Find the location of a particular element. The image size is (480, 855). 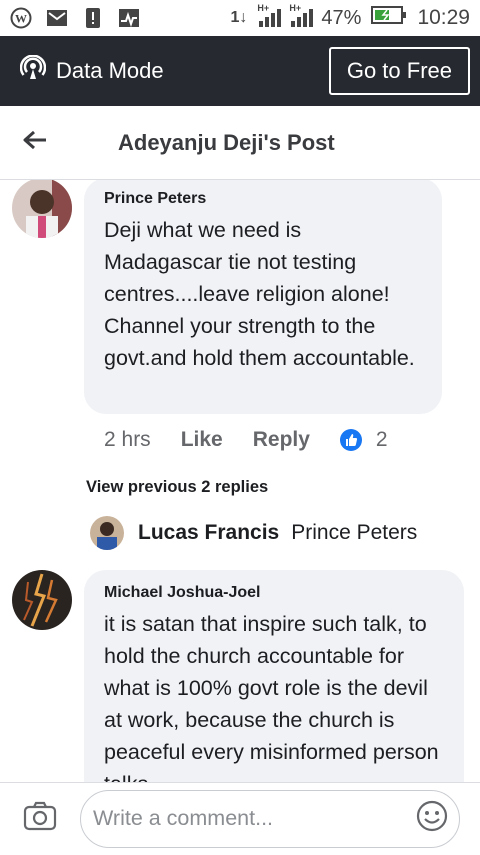

comment-input is located at coordinates (254, 818).